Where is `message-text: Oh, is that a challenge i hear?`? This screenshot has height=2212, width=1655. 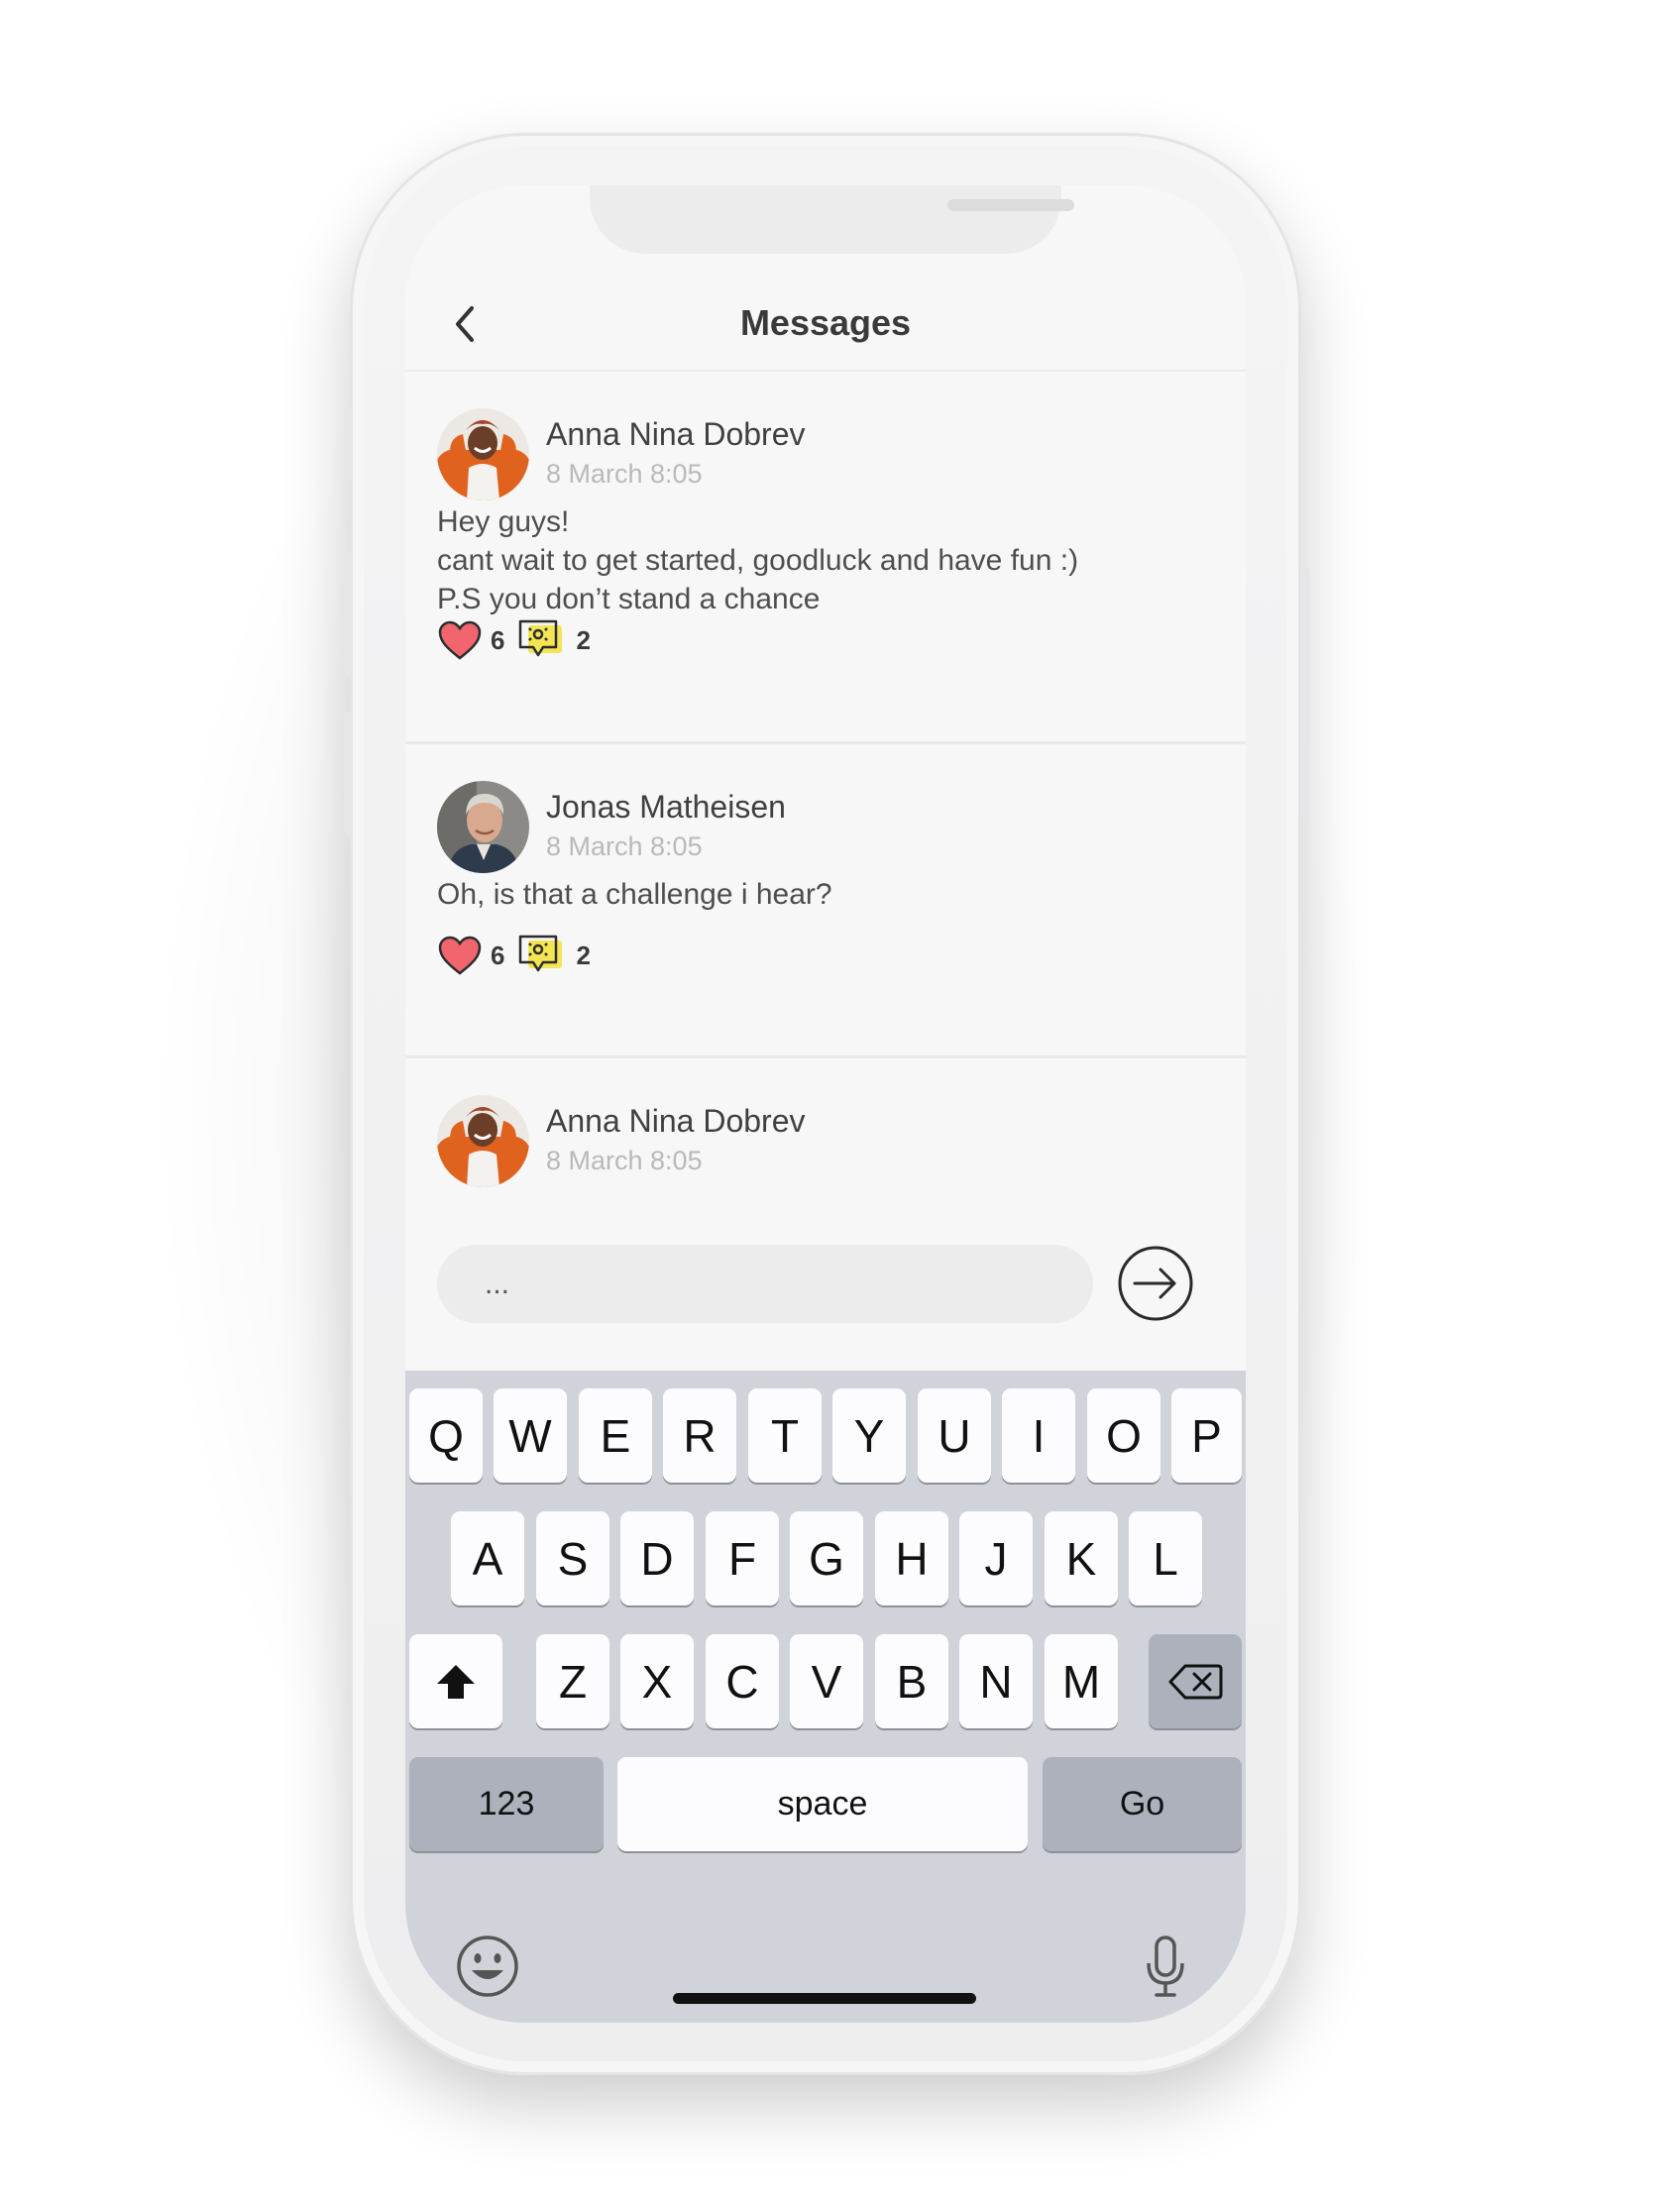
message-text: Oh, is that a challenge i hear? is located at coordinates (634, 894).